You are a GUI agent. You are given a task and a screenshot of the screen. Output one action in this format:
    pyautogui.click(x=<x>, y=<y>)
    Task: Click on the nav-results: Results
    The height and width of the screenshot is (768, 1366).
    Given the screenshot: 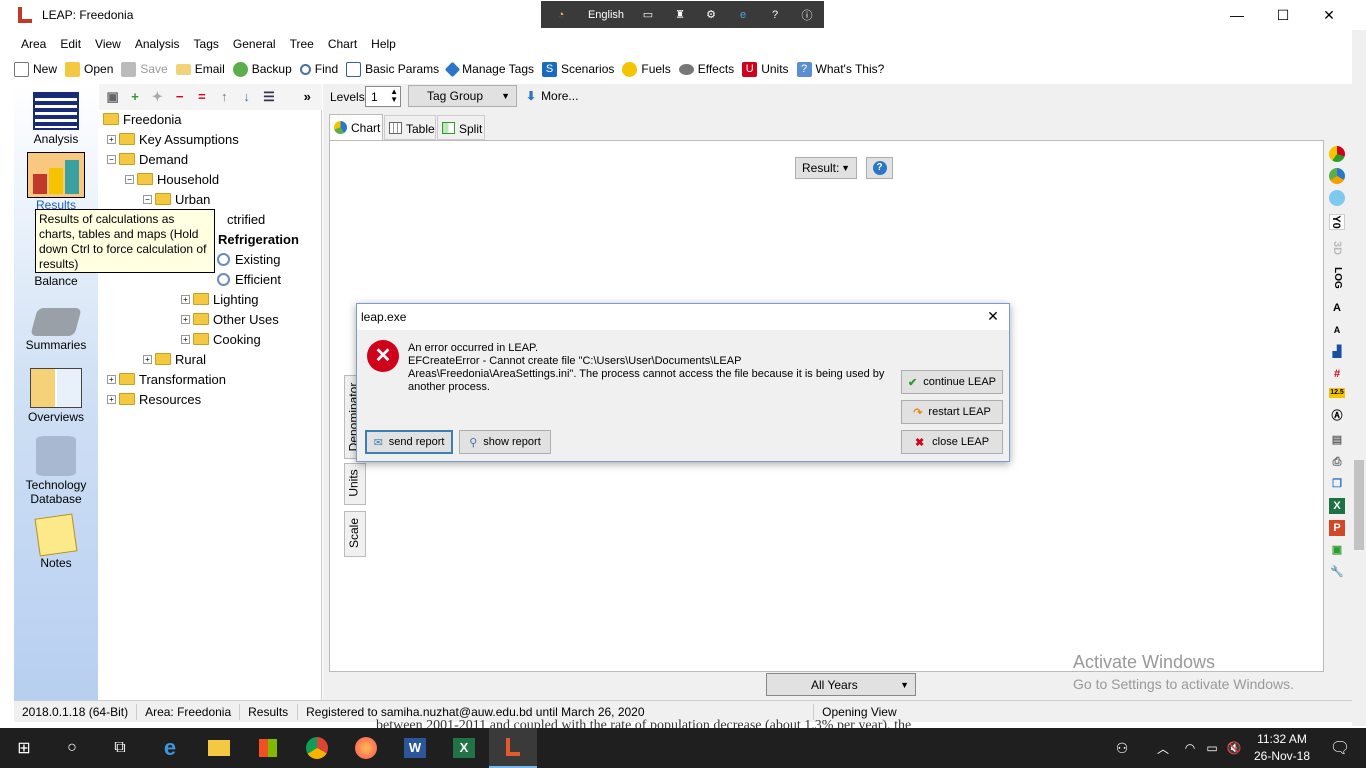 What is the action you would take?
    pyautogui.click(x=56, y=182)
    